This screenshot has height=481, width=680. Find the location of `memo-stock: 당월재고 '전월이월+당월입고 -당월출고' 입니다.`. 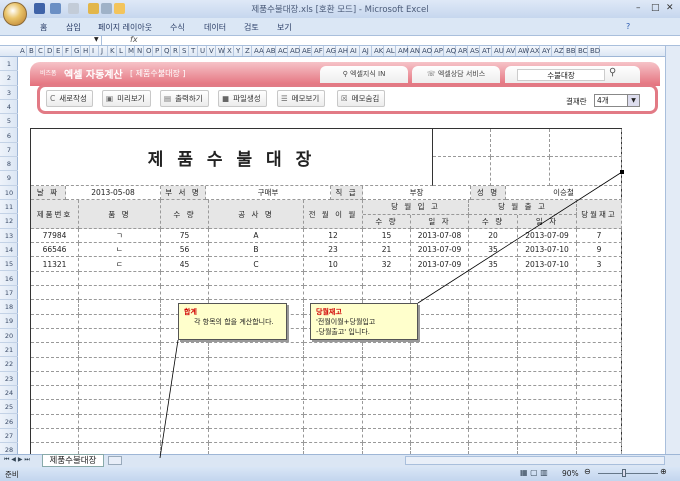

memo-stock: 당월재고 '전월이월+당월입고 -당월출고' 입니다. is located at coordinates (364, 321).